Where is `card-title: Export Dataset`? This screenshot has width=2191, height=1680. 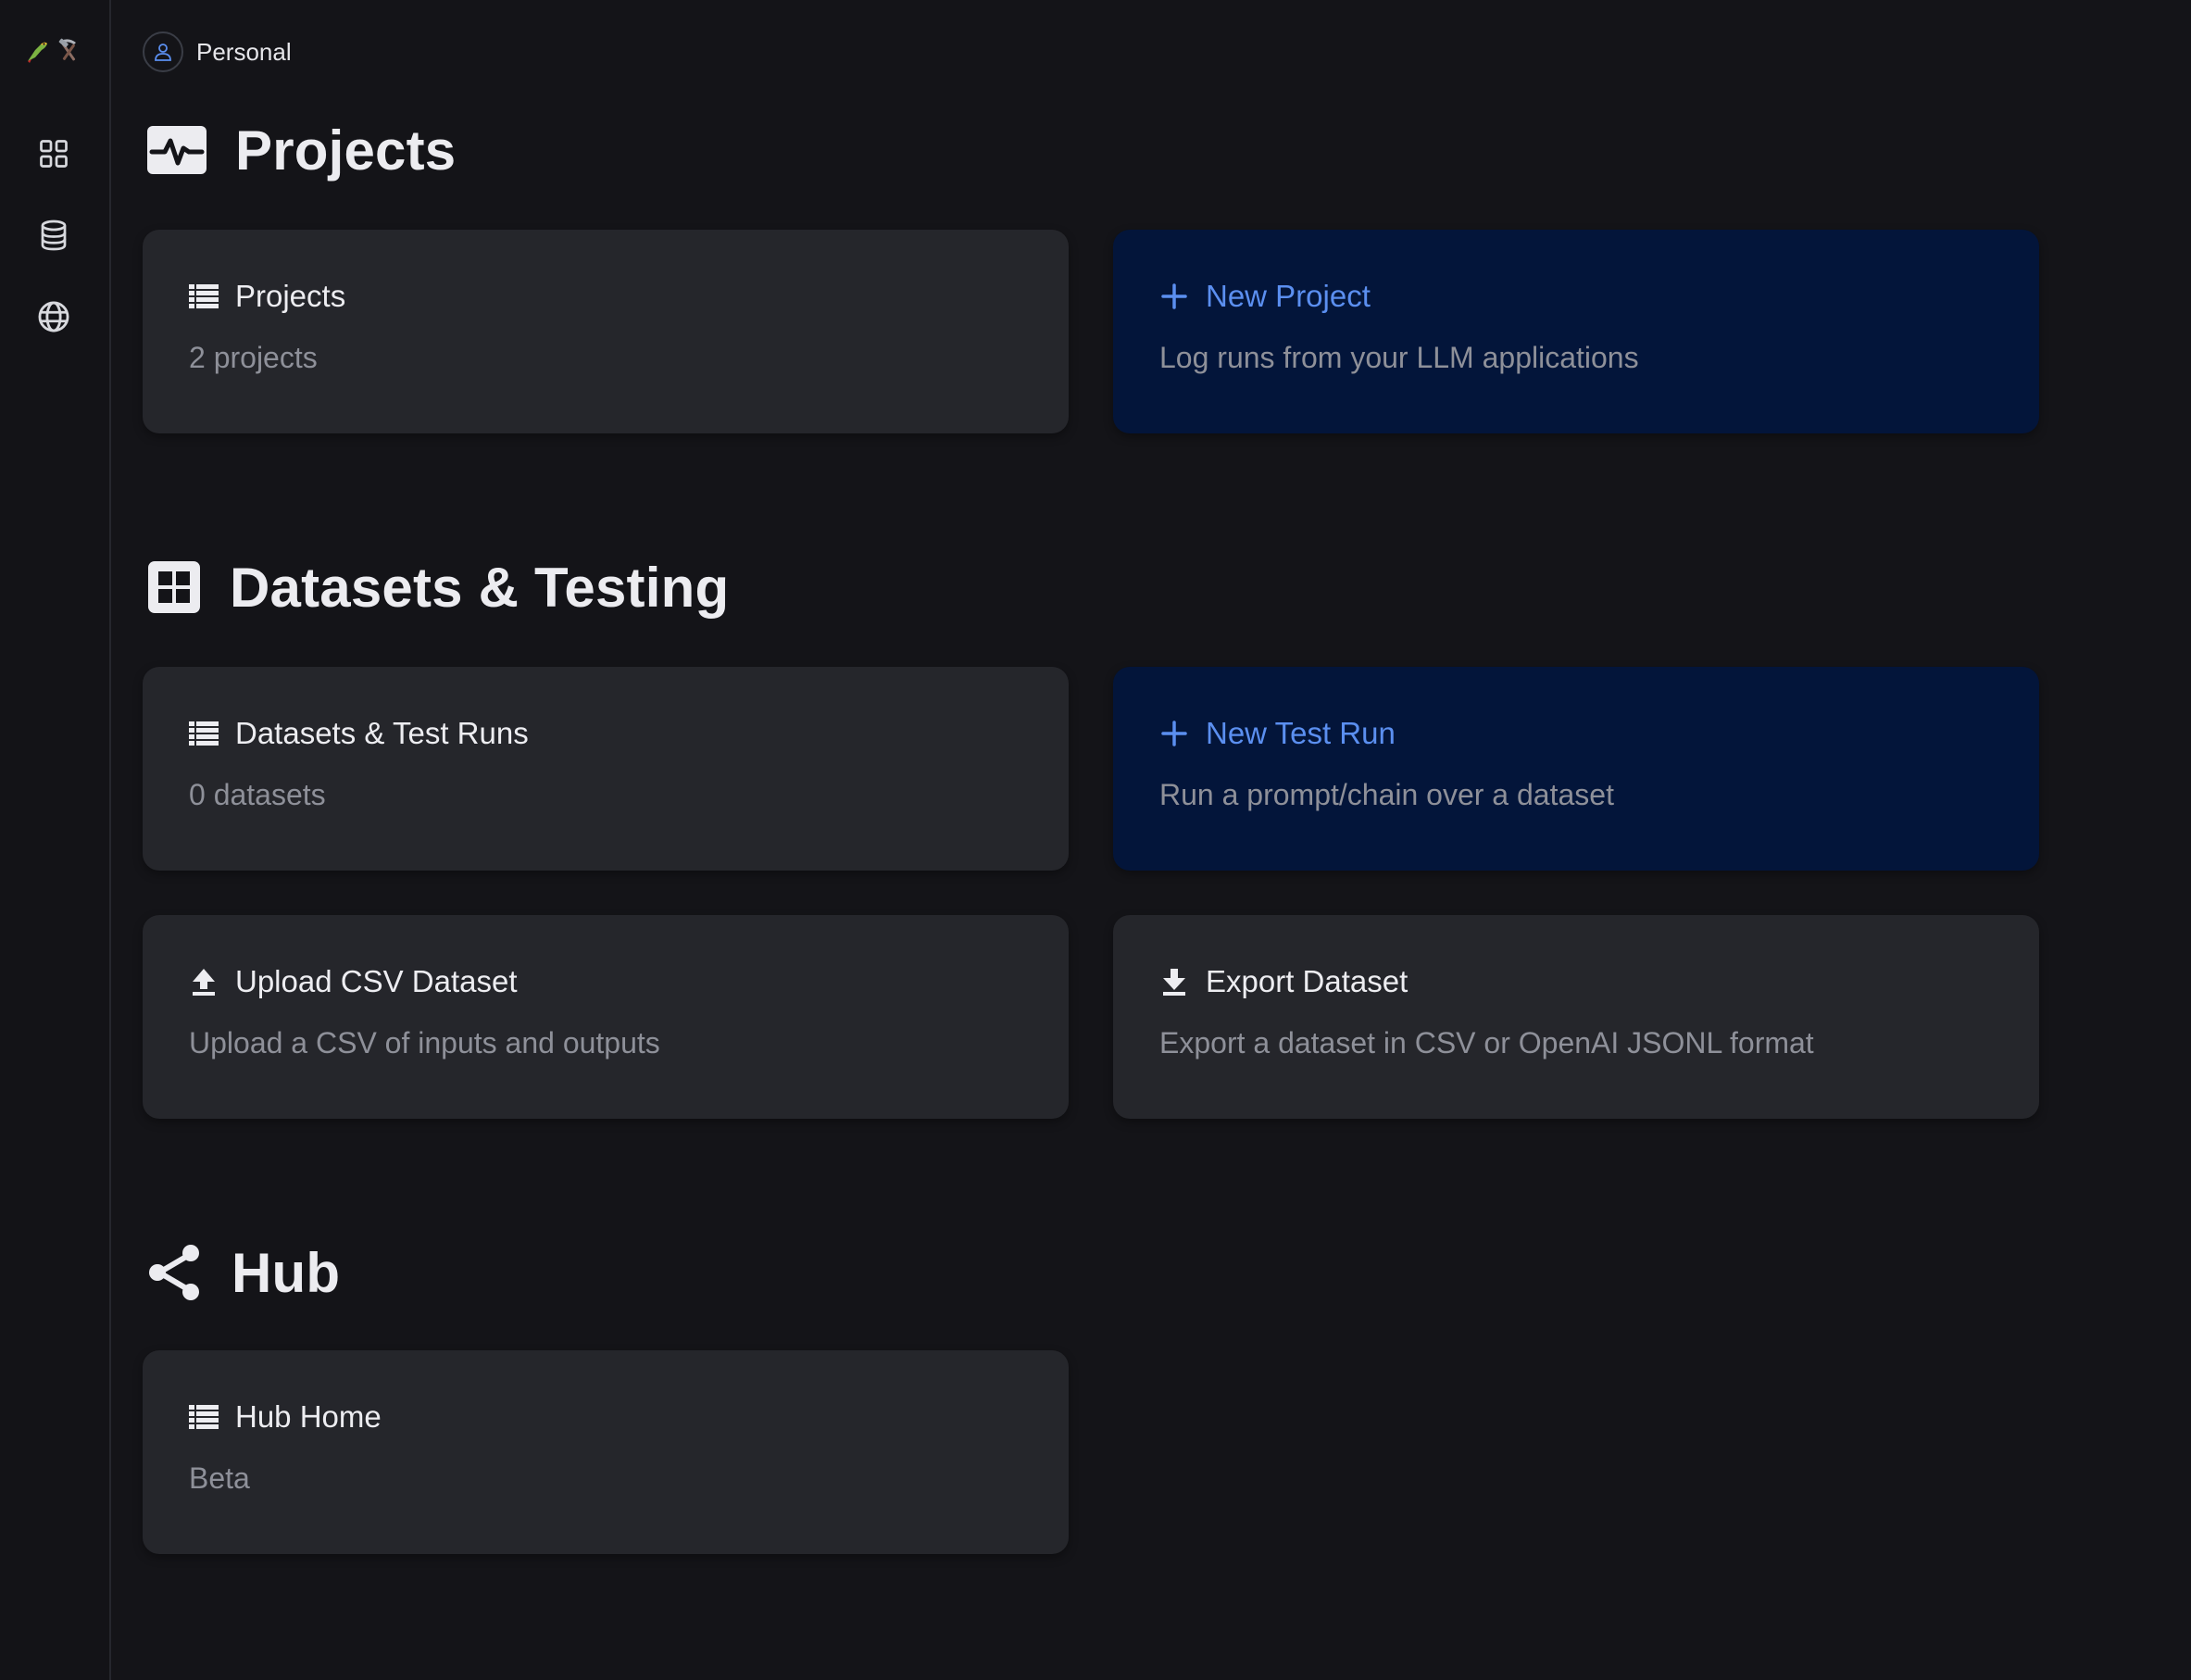
card-title: Export Dataset is located at coordinates (1307, 981).